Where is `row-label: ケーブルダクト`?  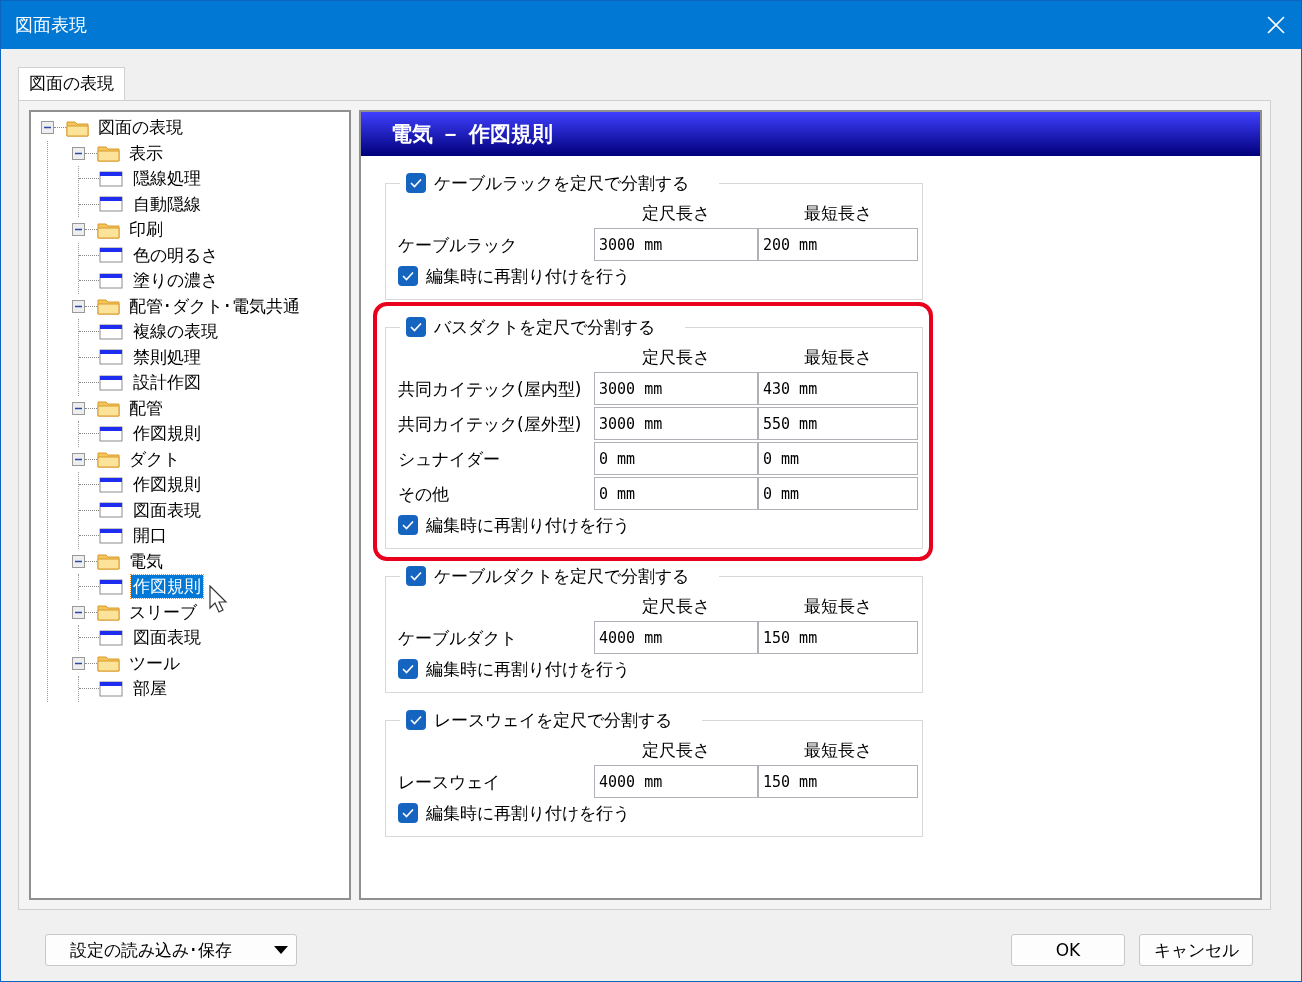
row-label: ケーブルダクト is located at coordinates (458, 638).